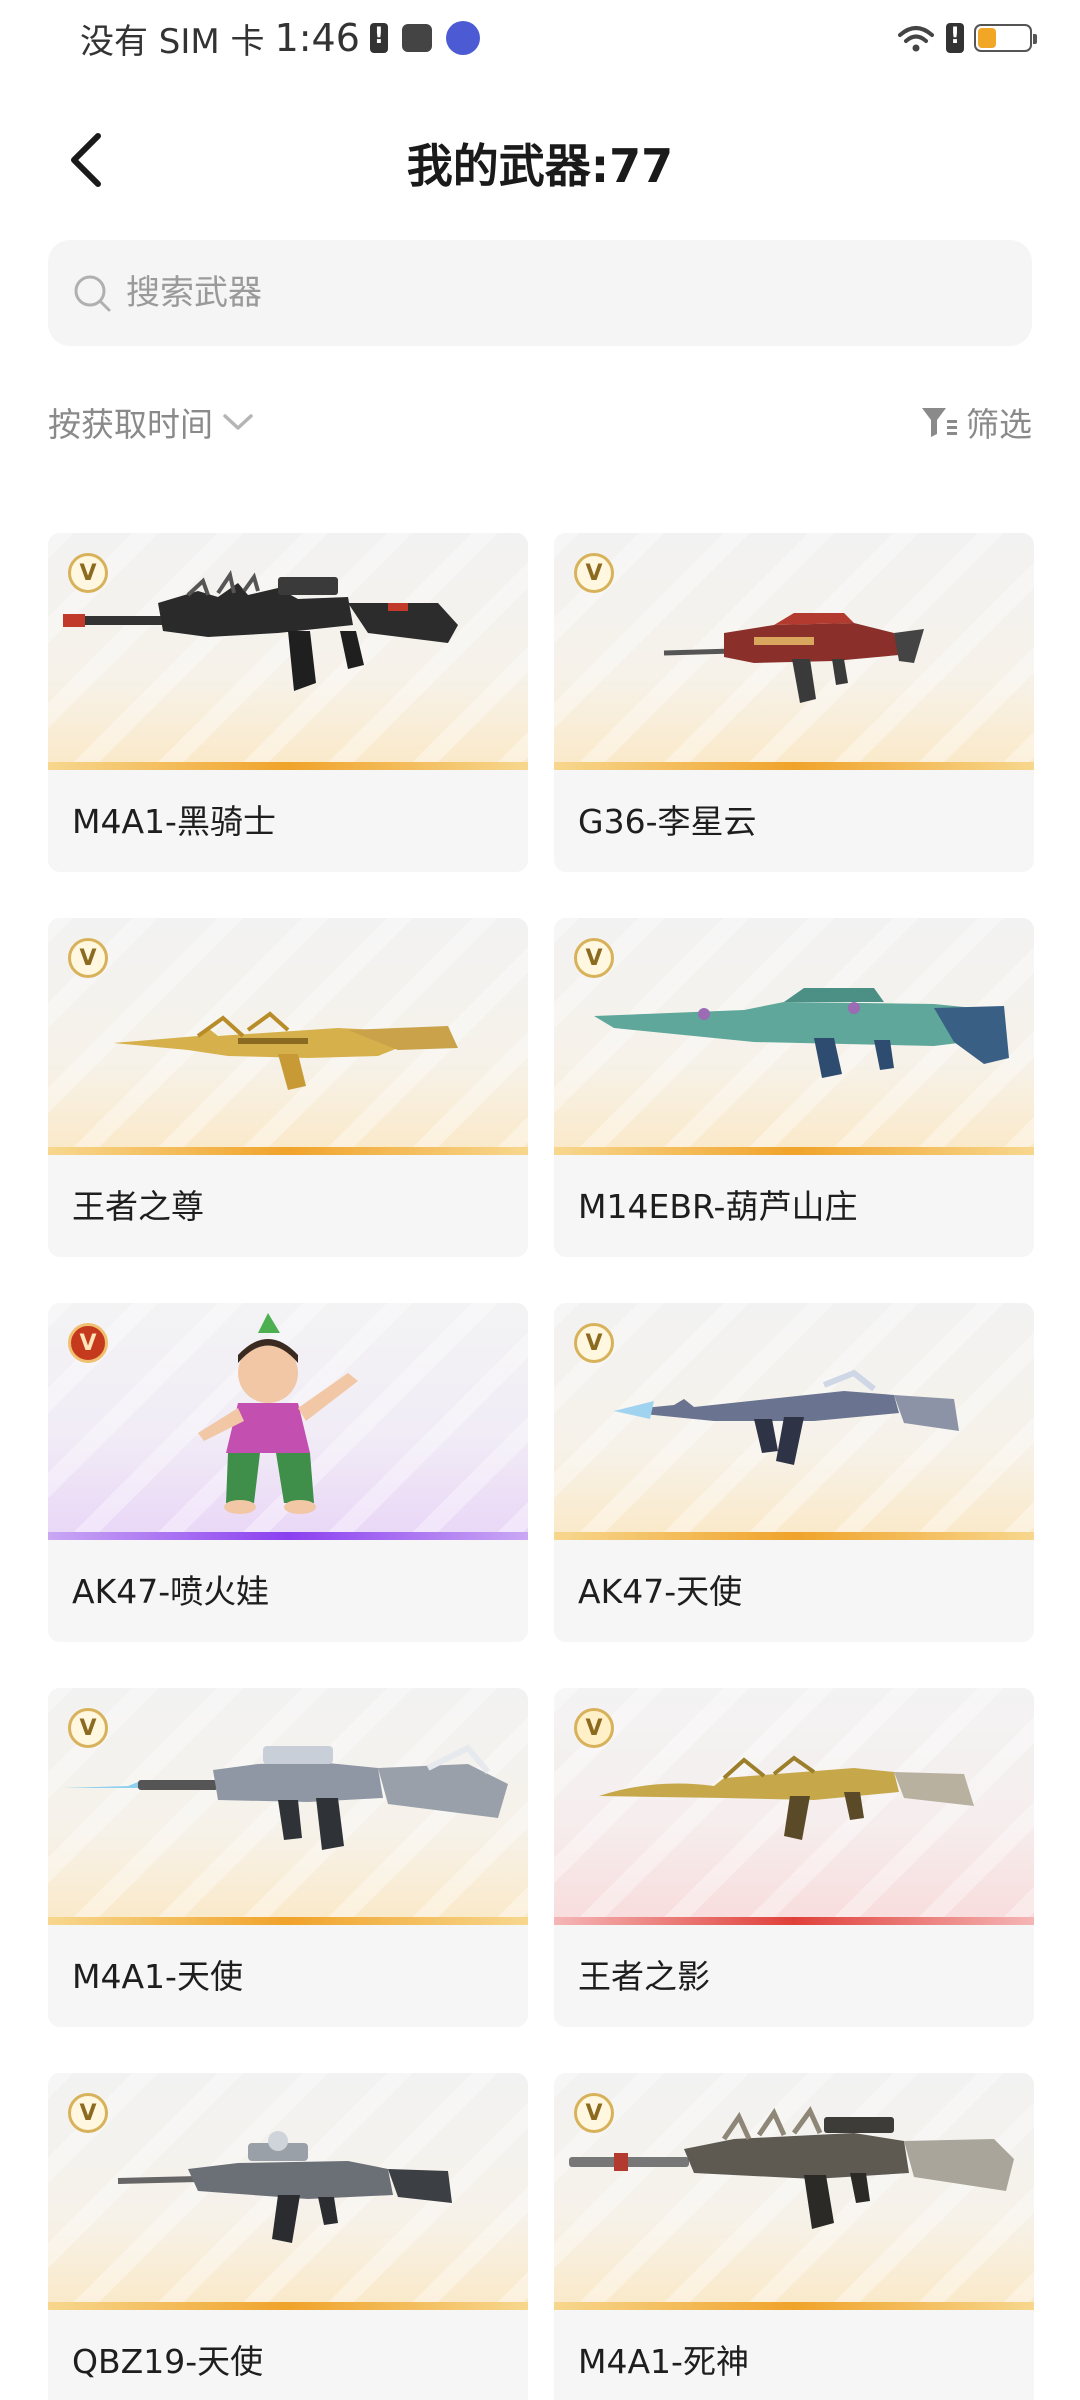 This screenshot has width=1080, height=2400. I want to click on battery-alert-icon, so click(955, 38).